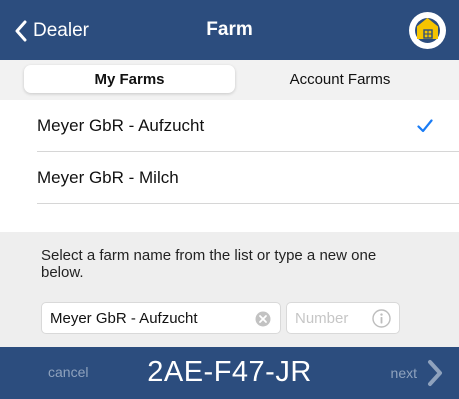 The height and width of the screenshot is (399, 459). I want to click on number-input: Number, so click(343, 318).